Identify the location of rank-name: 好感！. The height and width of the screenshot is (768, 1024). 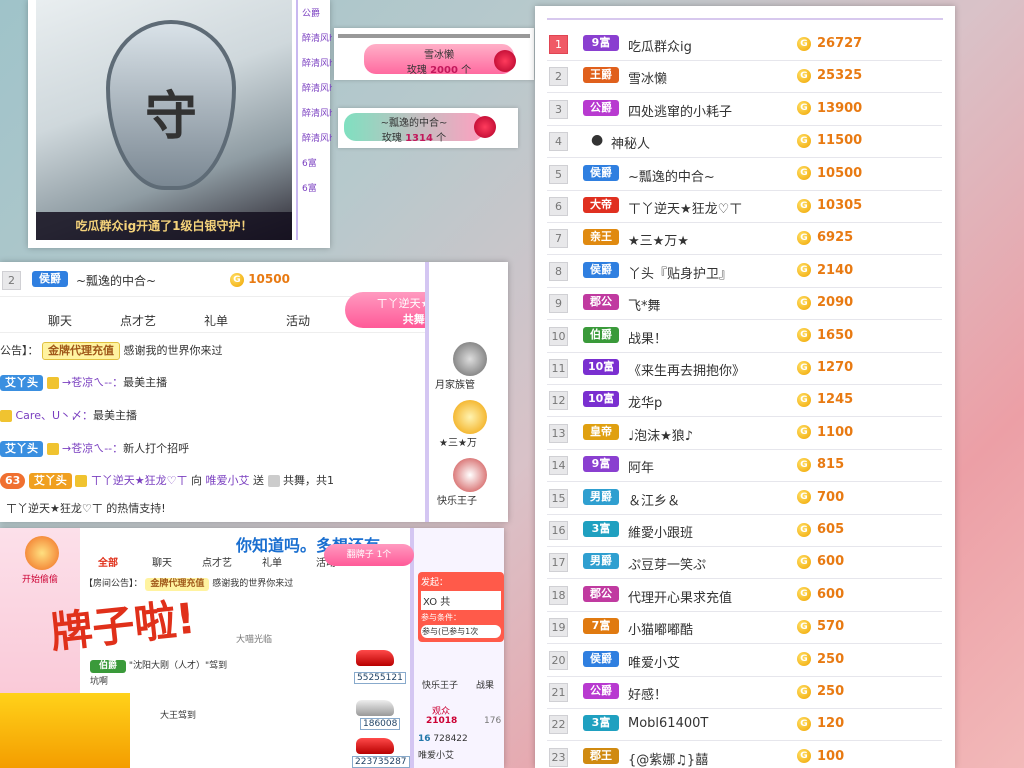
(647, 693).